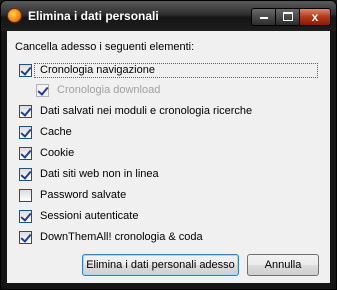 This screenshot has height=290, width=337. What do you see at coordinates (25, 237) in the screenshot?
I see `checkbox-downthemall` at bounding box center [25, 237].